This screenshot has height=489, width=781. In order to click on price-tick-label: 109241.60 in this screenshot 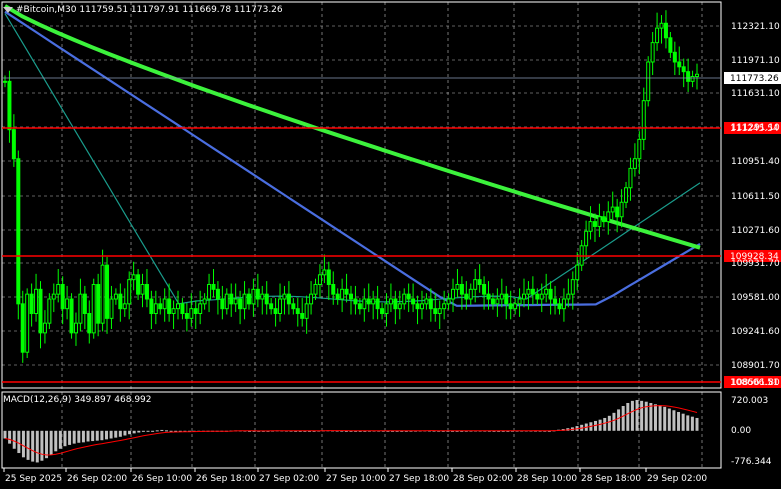, I will do `click(755, 332)`.